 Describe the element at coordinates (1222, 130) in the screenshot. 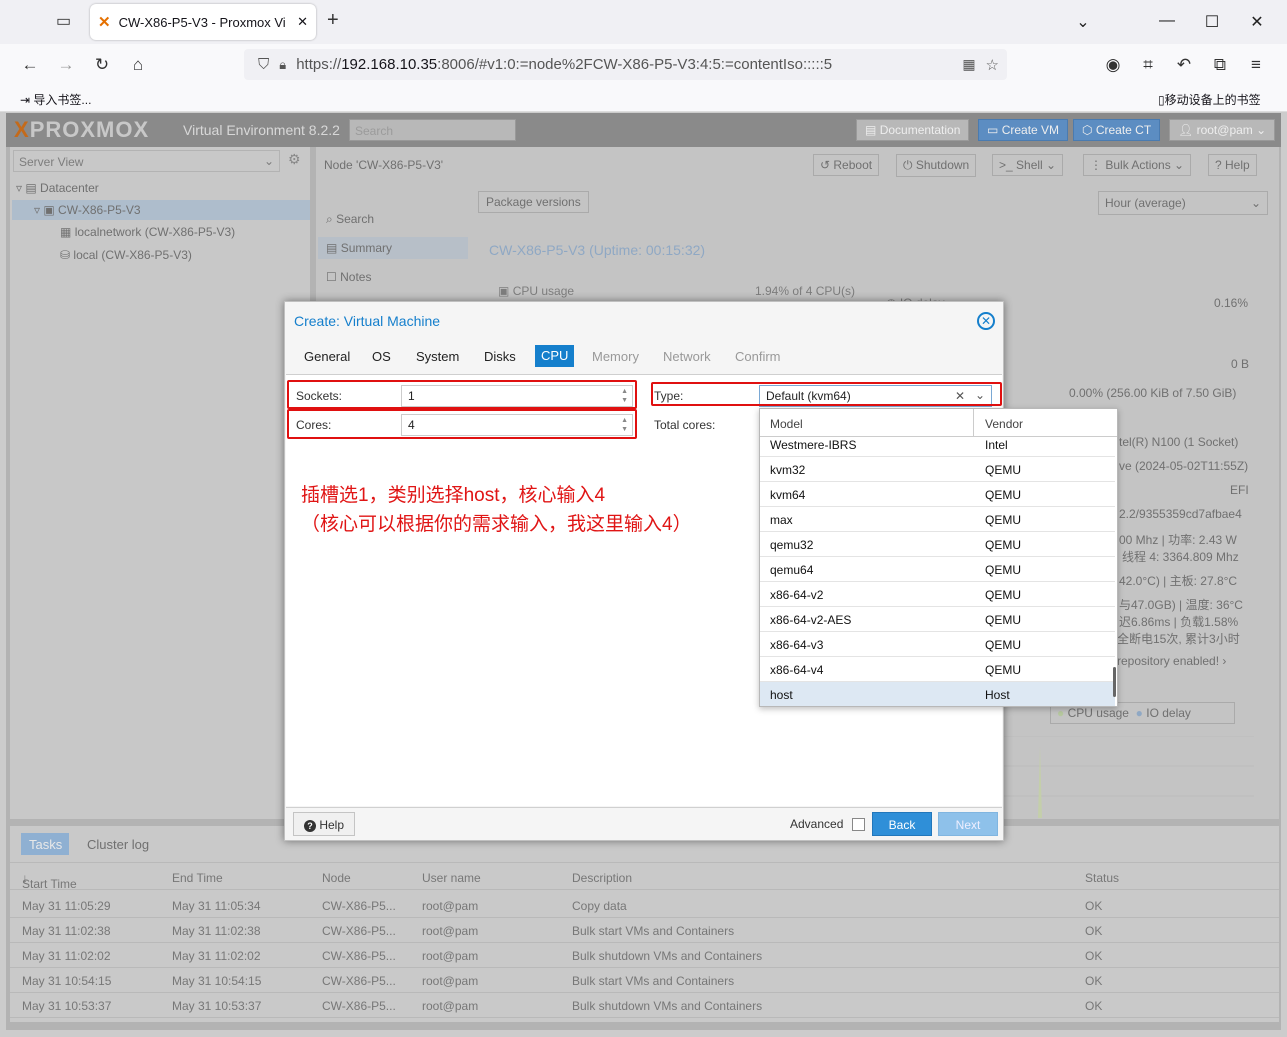

I see `user-menu-button: 👤︎ root@pam ⌄` at that location.